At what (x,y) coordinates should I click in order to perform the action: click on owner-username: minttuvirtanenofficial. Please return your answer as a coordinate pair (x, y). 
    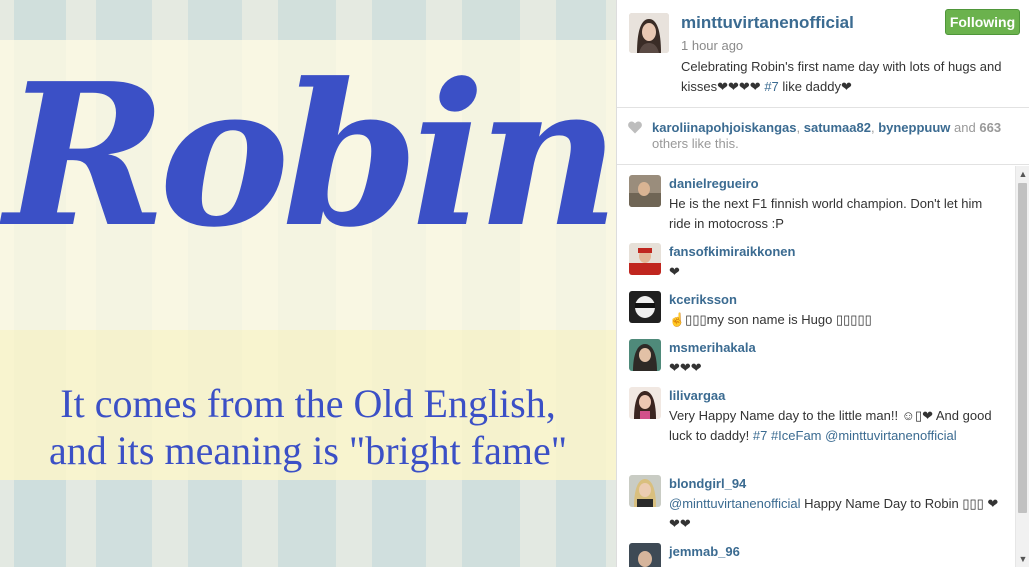
    Looking at the image, I should click on (767, 23).